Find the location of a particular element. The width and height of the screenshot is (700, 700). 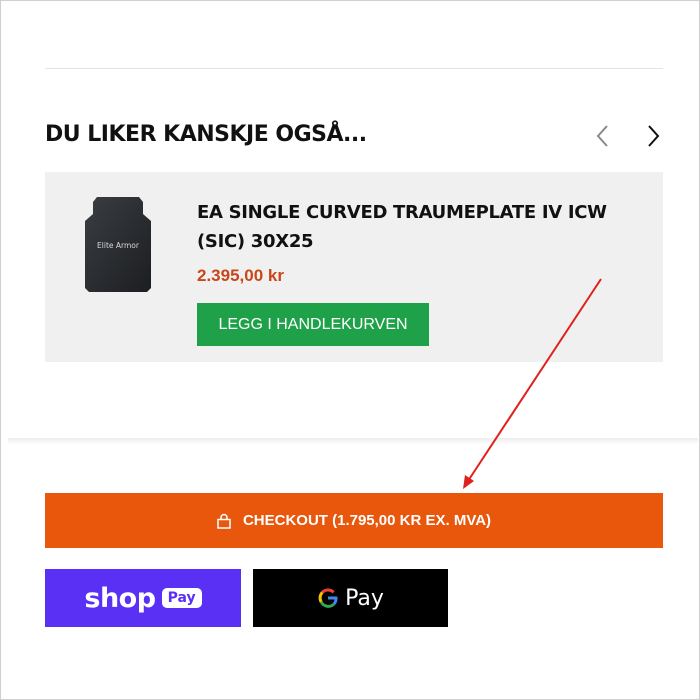

top-divider is located at coordinates (354, 68).